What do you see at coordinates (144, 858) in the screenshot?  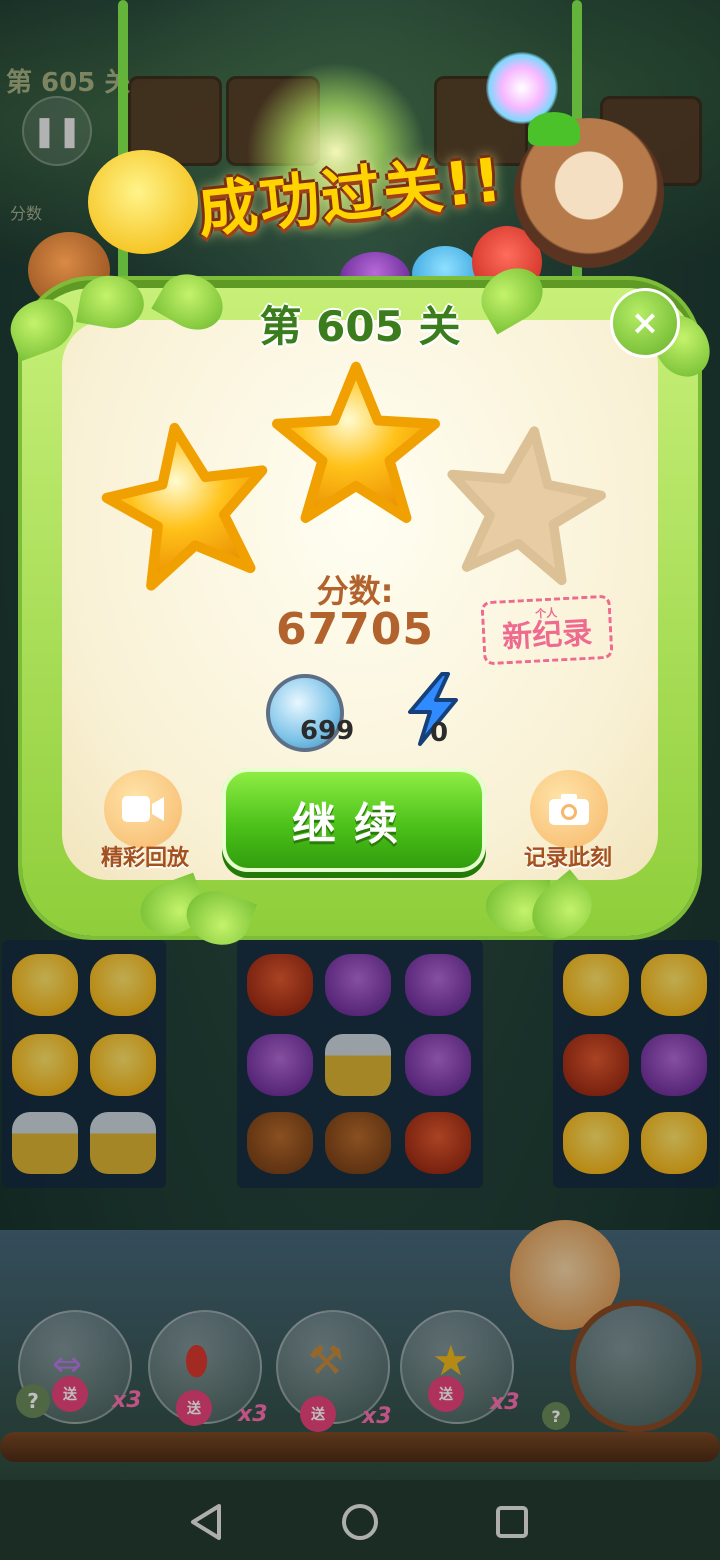 I see `replay-label: 精彩回放` at bounding box center [144, 858].